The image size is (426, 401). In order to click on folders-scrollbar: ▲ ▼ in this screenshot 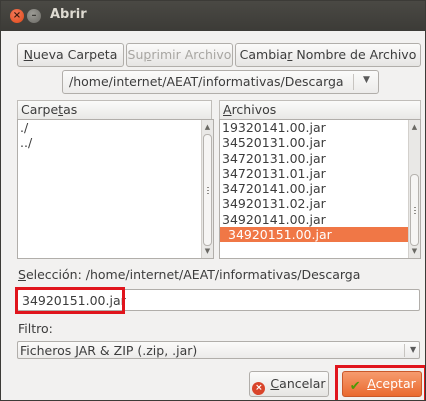, I will do `click(207, 189)`.